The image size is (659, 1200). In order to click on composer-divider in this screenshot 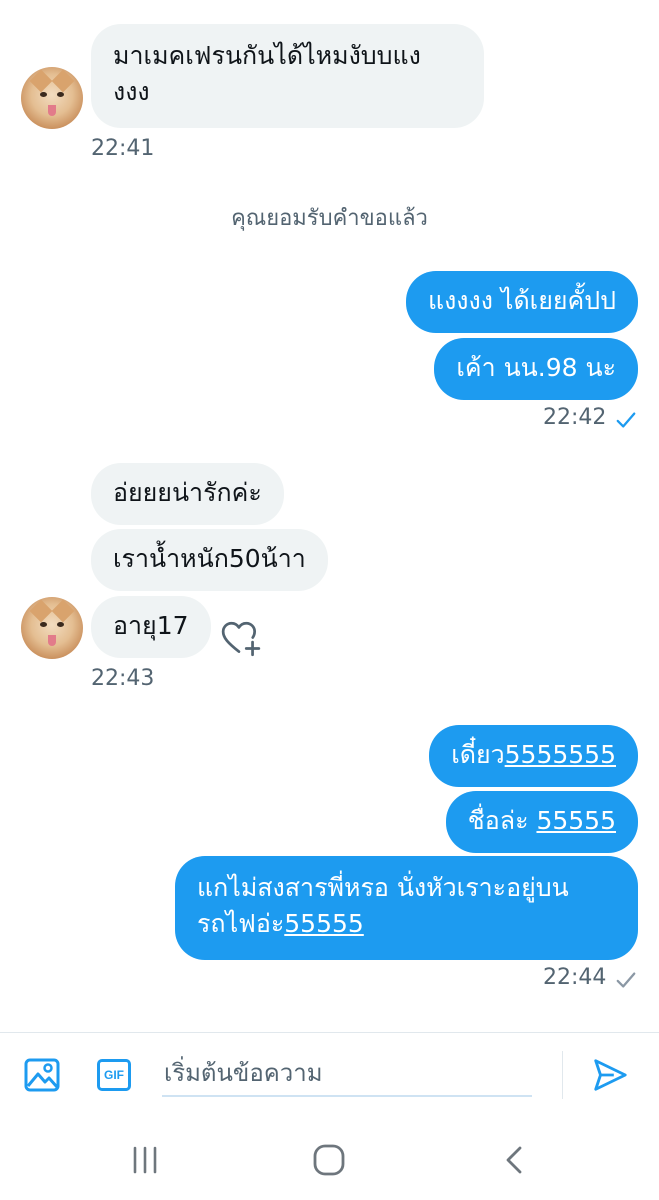, I will do `click(562, 1075)`.